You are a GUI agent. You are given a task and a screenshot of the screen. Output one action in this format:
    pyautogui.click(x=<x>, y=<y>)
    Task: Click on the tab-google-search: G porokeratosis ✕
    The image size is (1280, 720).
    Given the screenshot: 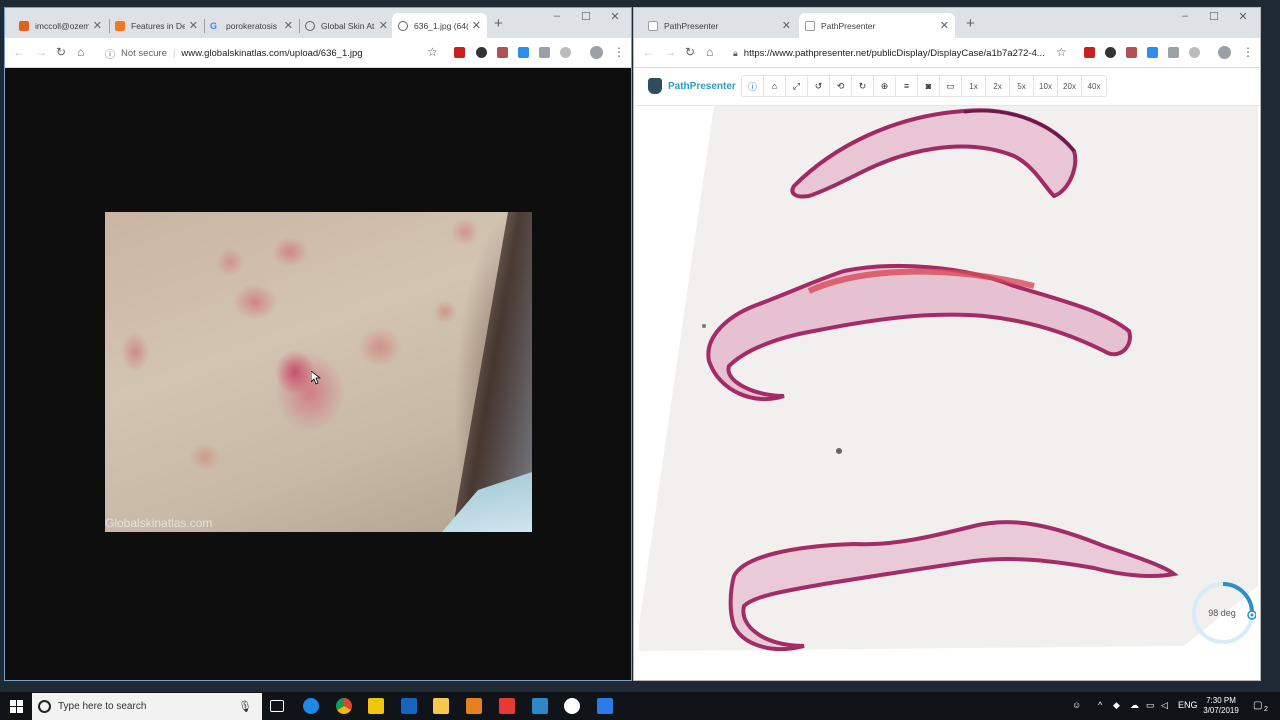 What is the action you would take?
    pyautogui.click(x=251, y=25)
    